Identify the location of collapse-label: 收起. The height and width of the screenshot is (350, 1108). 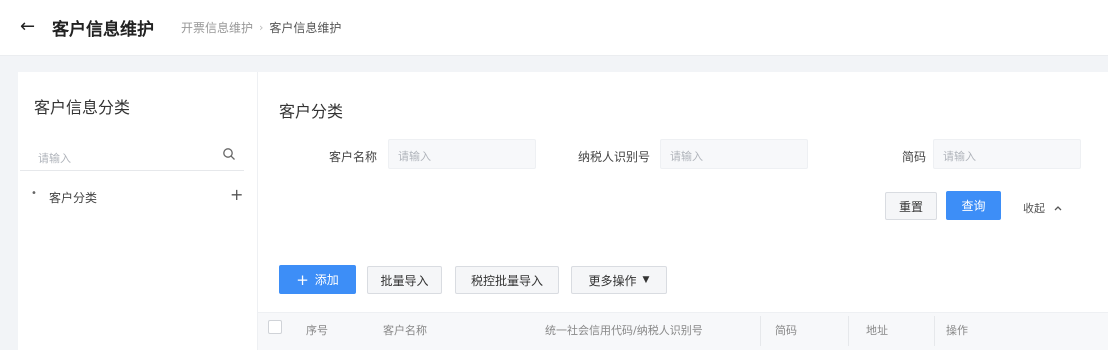
(1034, 208).